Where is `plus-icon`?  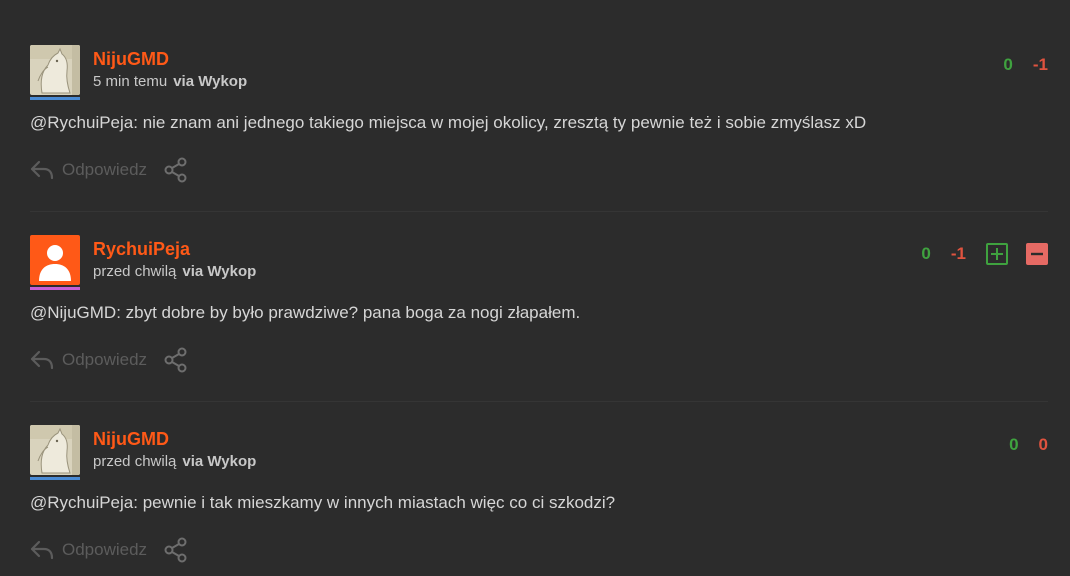 plus-icon is located at coordinates (997, 254).